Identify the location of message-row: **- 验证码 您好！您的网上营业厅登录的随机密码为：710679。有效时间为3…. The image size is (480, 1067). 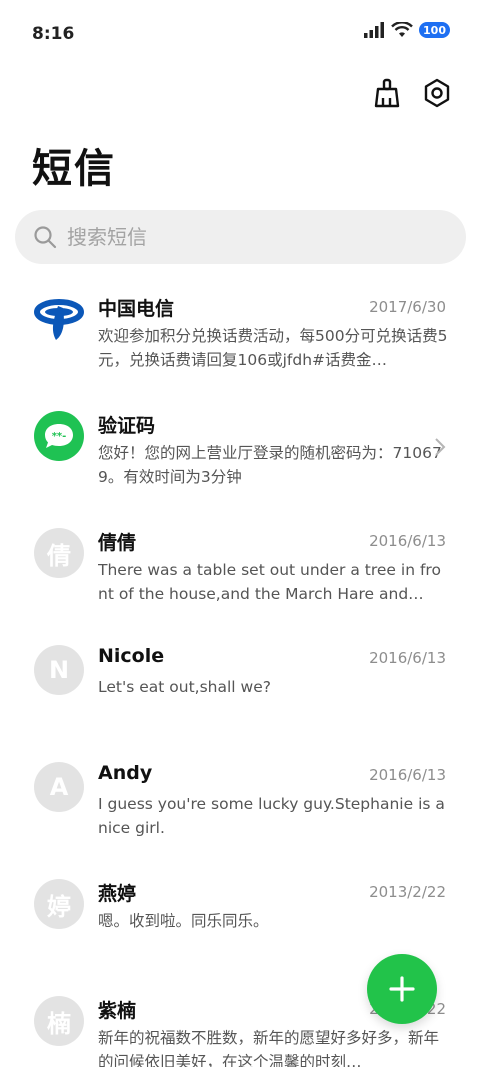
(240, 455).